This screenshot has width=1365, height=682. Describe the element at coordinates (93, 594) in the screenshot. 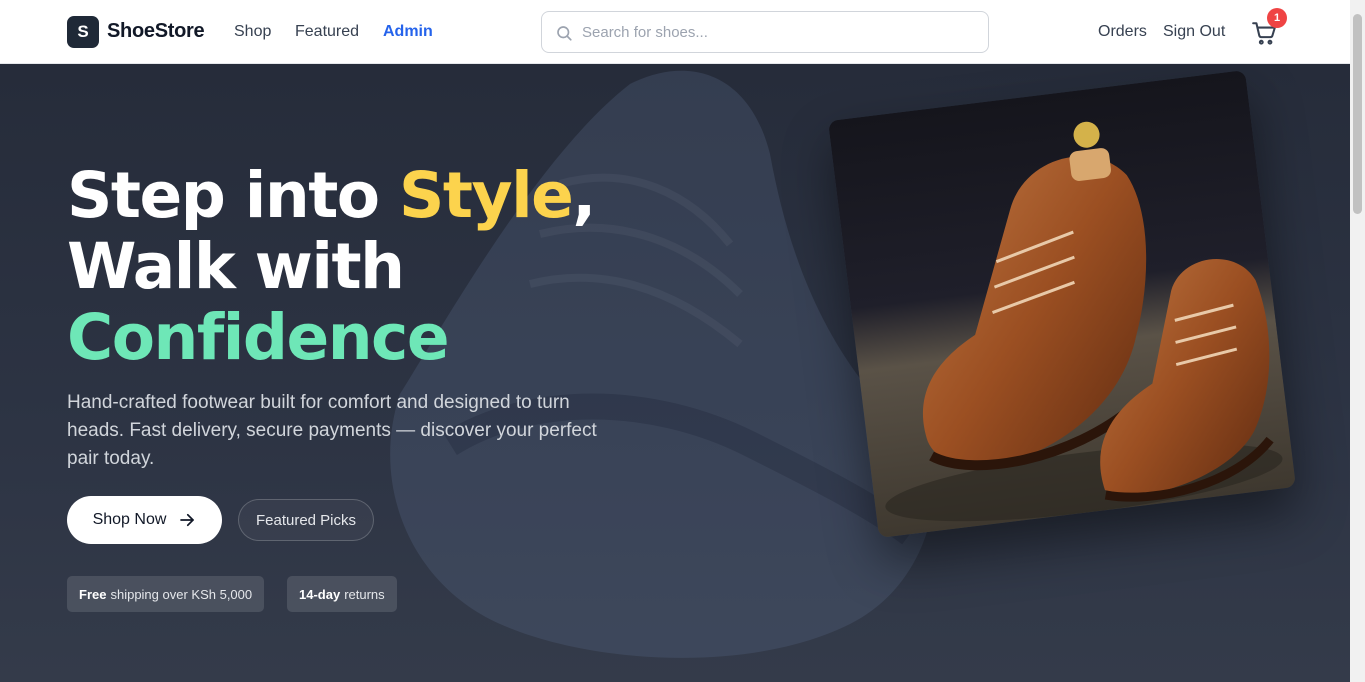

I see `chip-bold-text: Free` at that location.